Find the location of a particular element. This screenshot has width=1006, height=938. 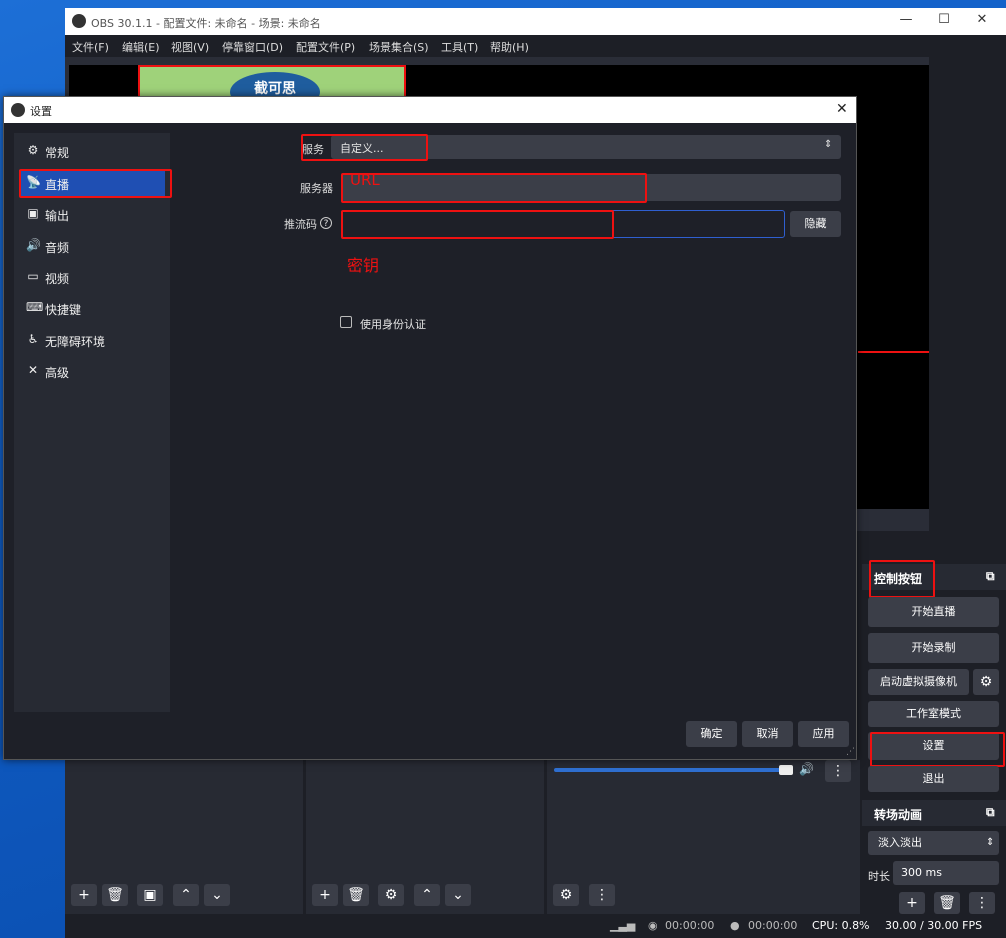

volume-slider is located at coordinates (672, 770).